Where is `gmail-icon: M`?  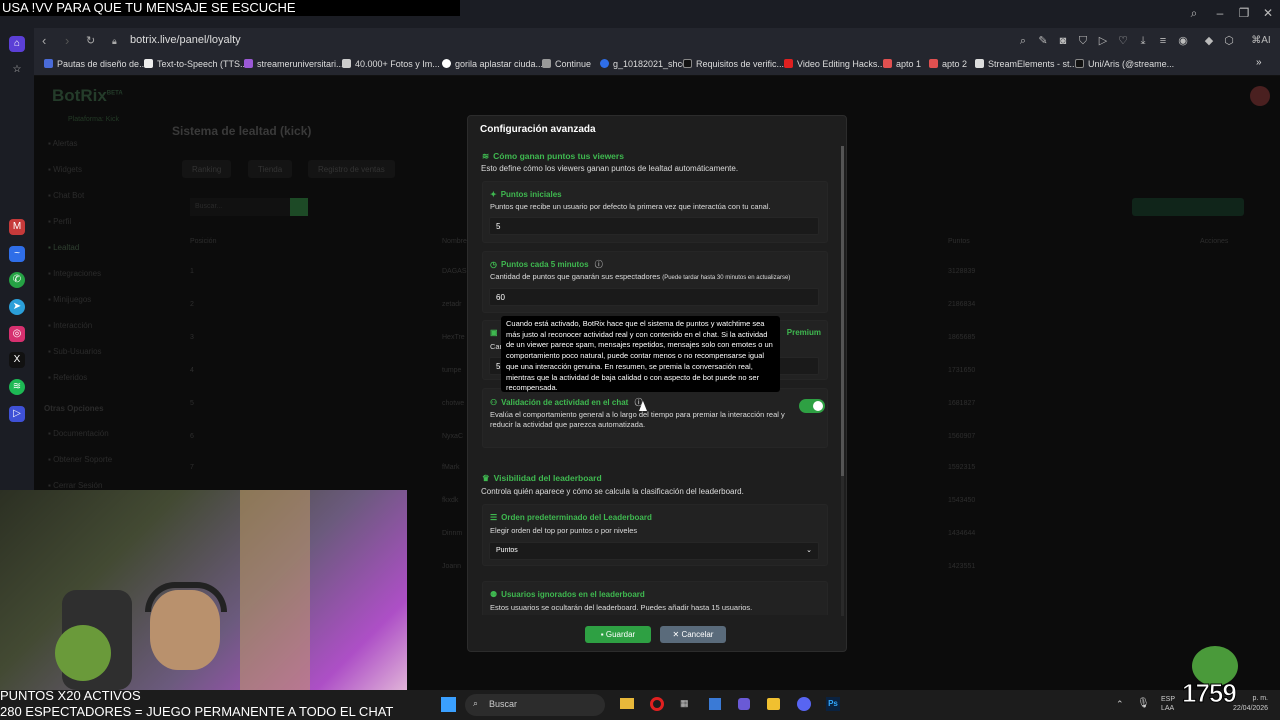
gmail-icon: M is located at coordinates (17, 227).